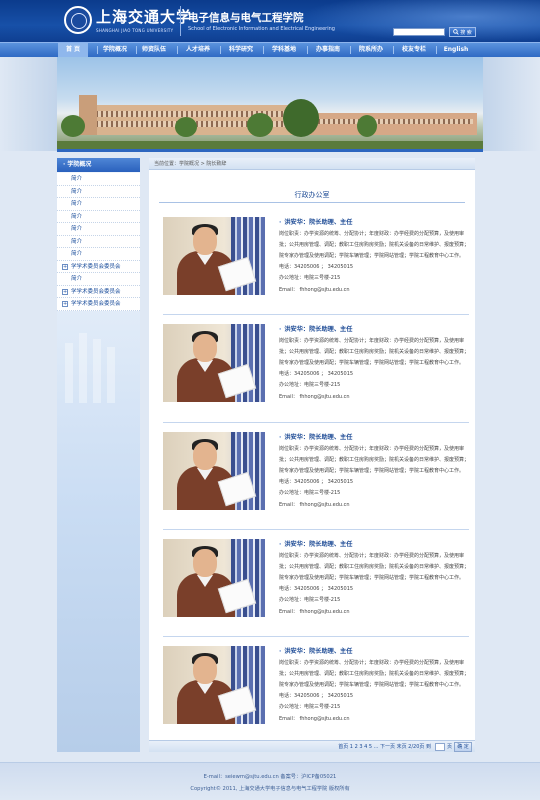  What do you see at coordinates (241, 50) in the screenshot?
I see `nav-item-research: 科学研究` at bounding box center [241, 50].